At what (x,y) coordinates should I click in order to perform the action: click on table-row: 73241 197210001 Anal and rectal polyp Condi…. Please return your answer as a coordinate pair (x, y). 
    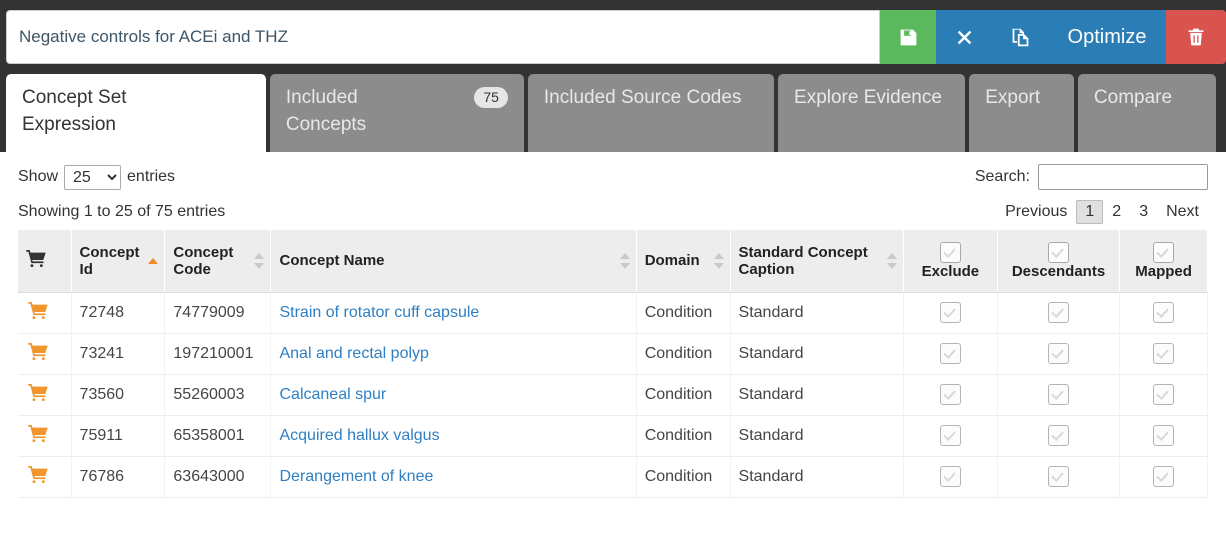
    Looking at the image, I should click on (613, 354).